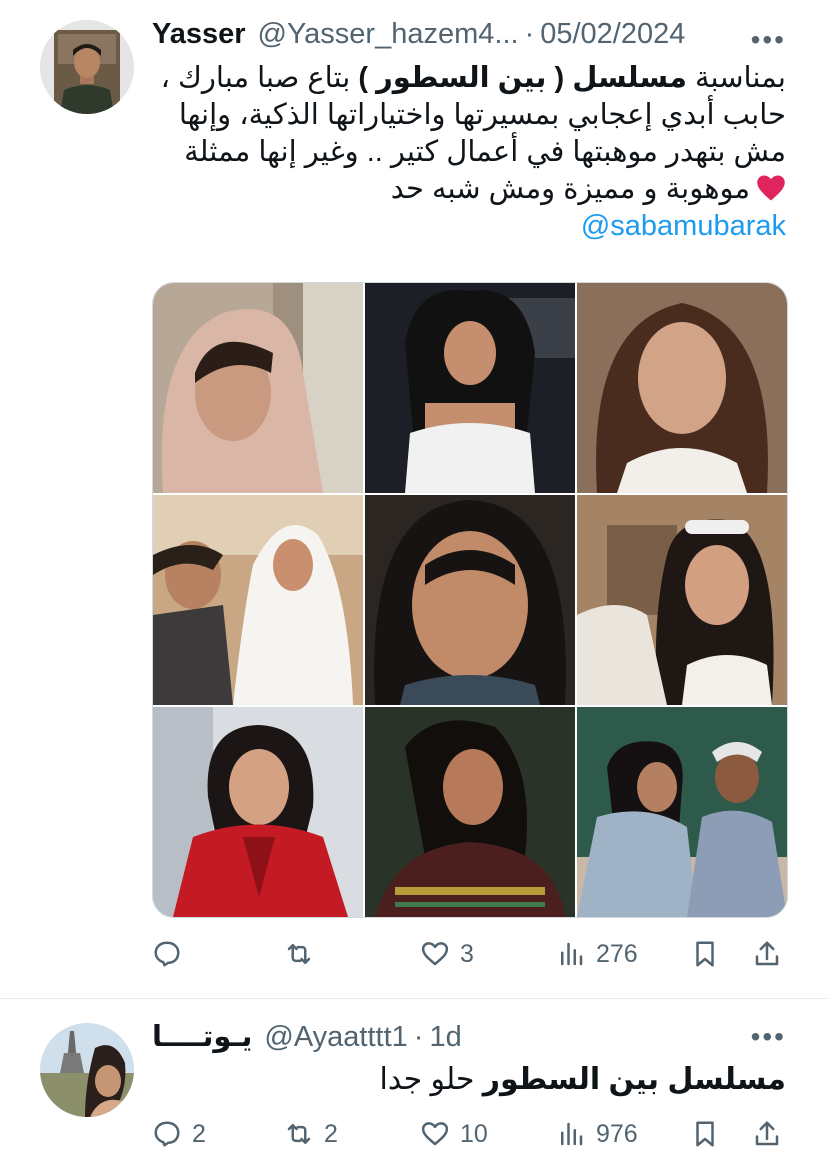  I want to click on tweet-header: Yasser @Yasser_hazem4... · 05/02/2024, so click(418, 38).